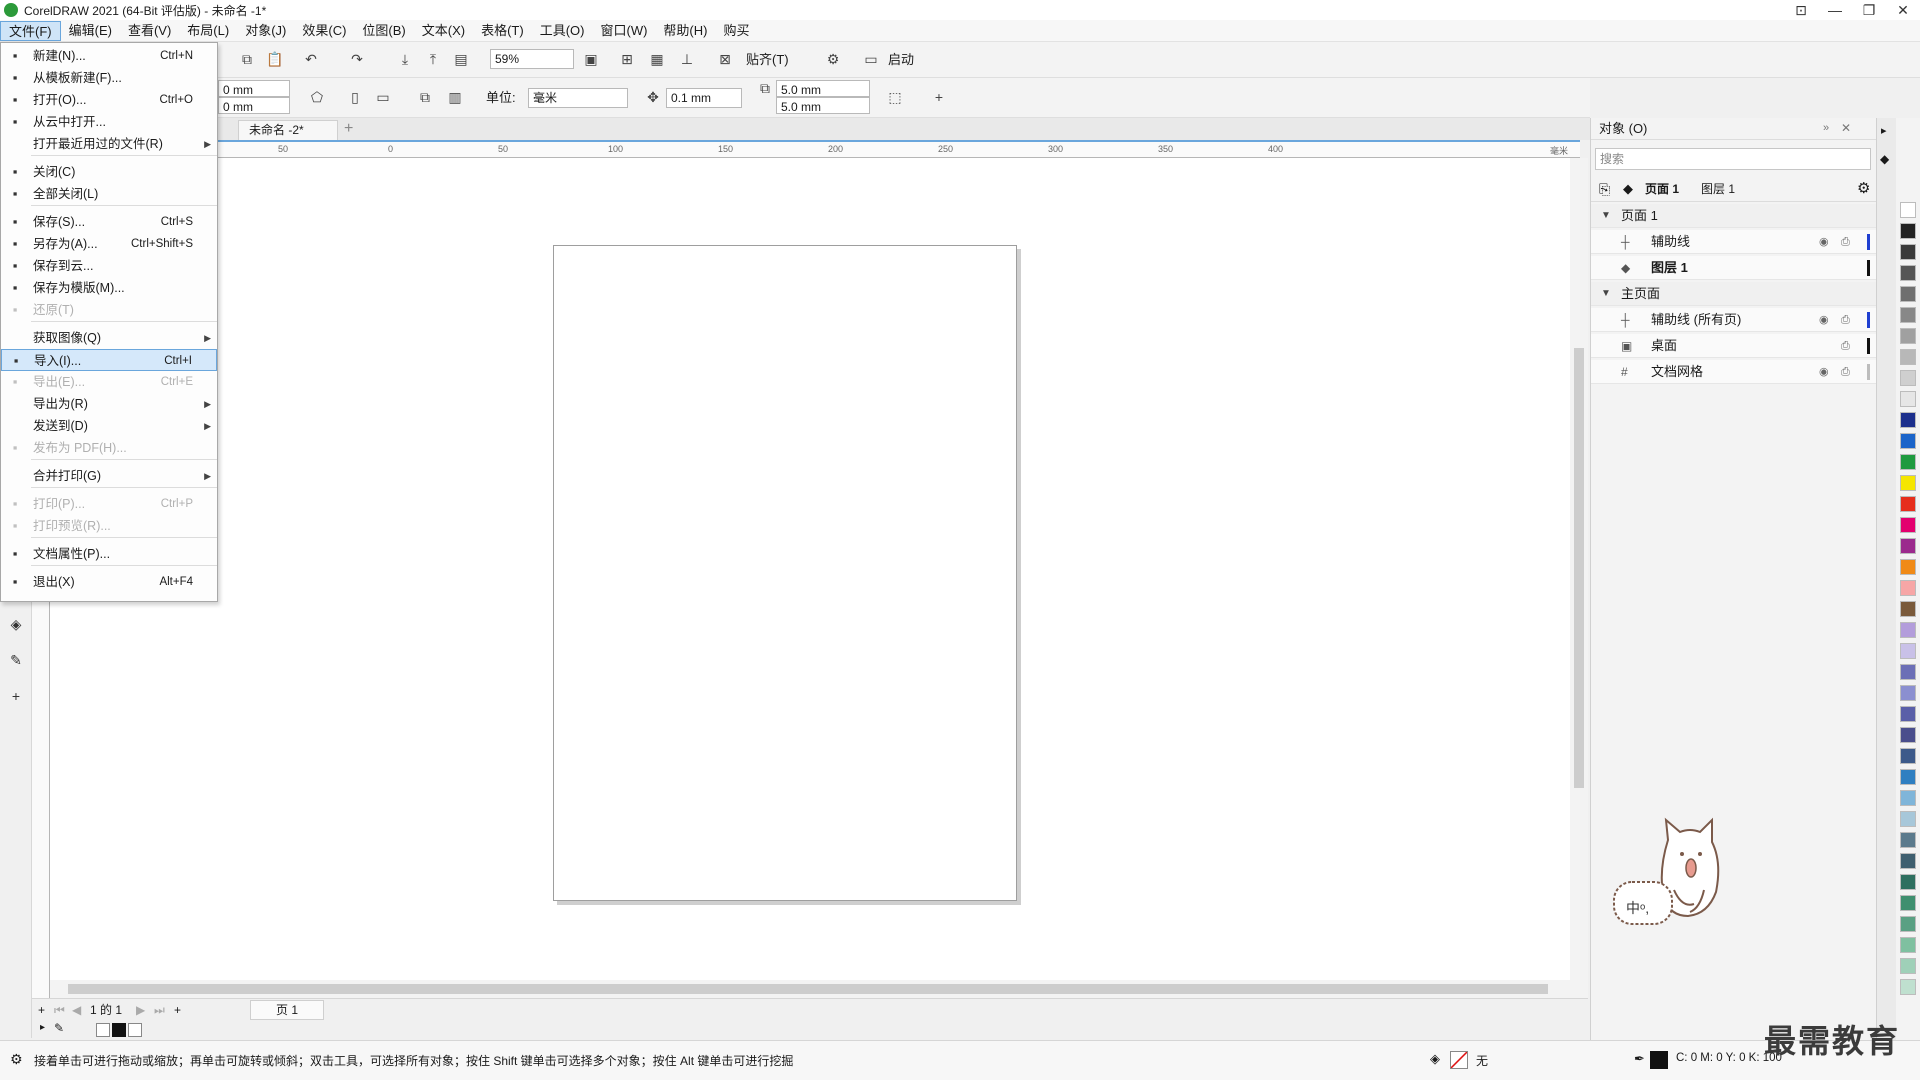 This screenshot has width=1920, height=1080. What do you see at coordinates (1435, 1059) in the screenshot?
I see `fill-indicator-icon: ◈` at bounding box center [1435, 1059].